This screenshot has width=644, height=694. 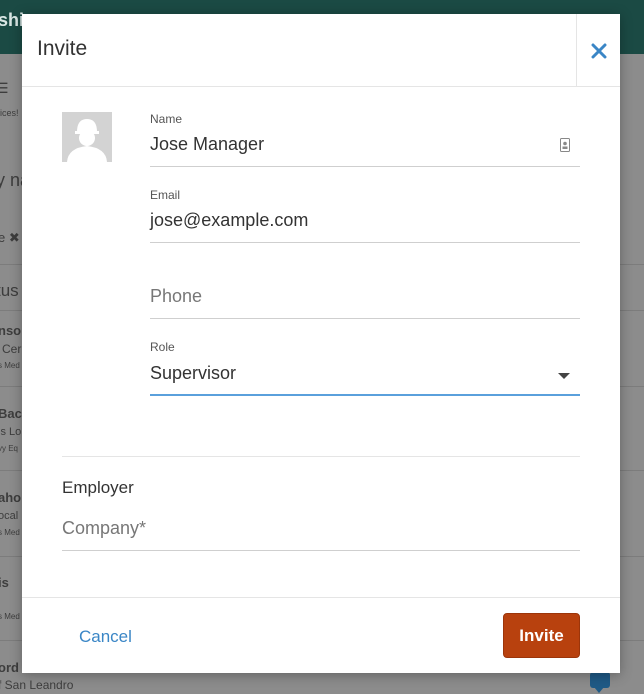 I want to click on name-field: Name Jose Manager, so click(x=365, y=140).